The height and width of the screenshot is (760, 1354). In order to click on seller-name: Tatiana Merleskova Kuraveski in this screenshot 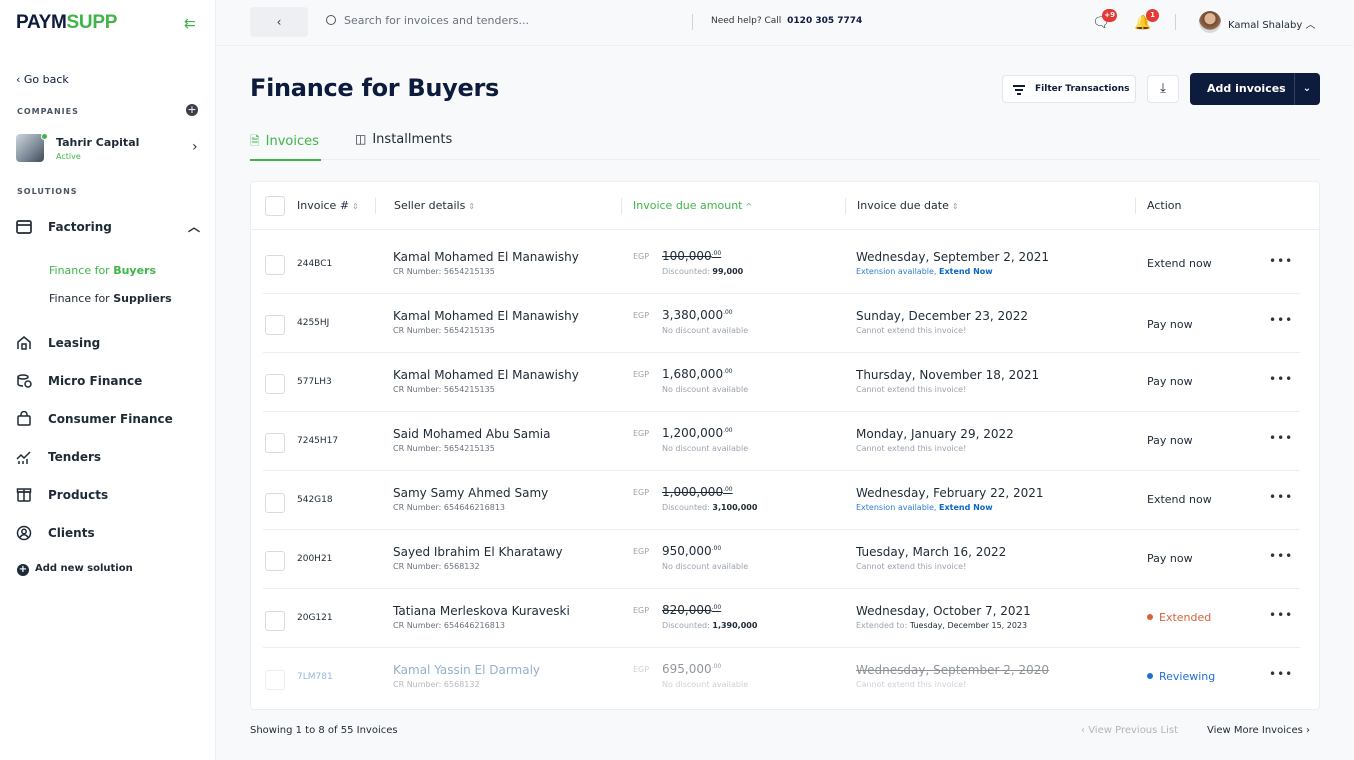, I will do `click(481, 611)`.